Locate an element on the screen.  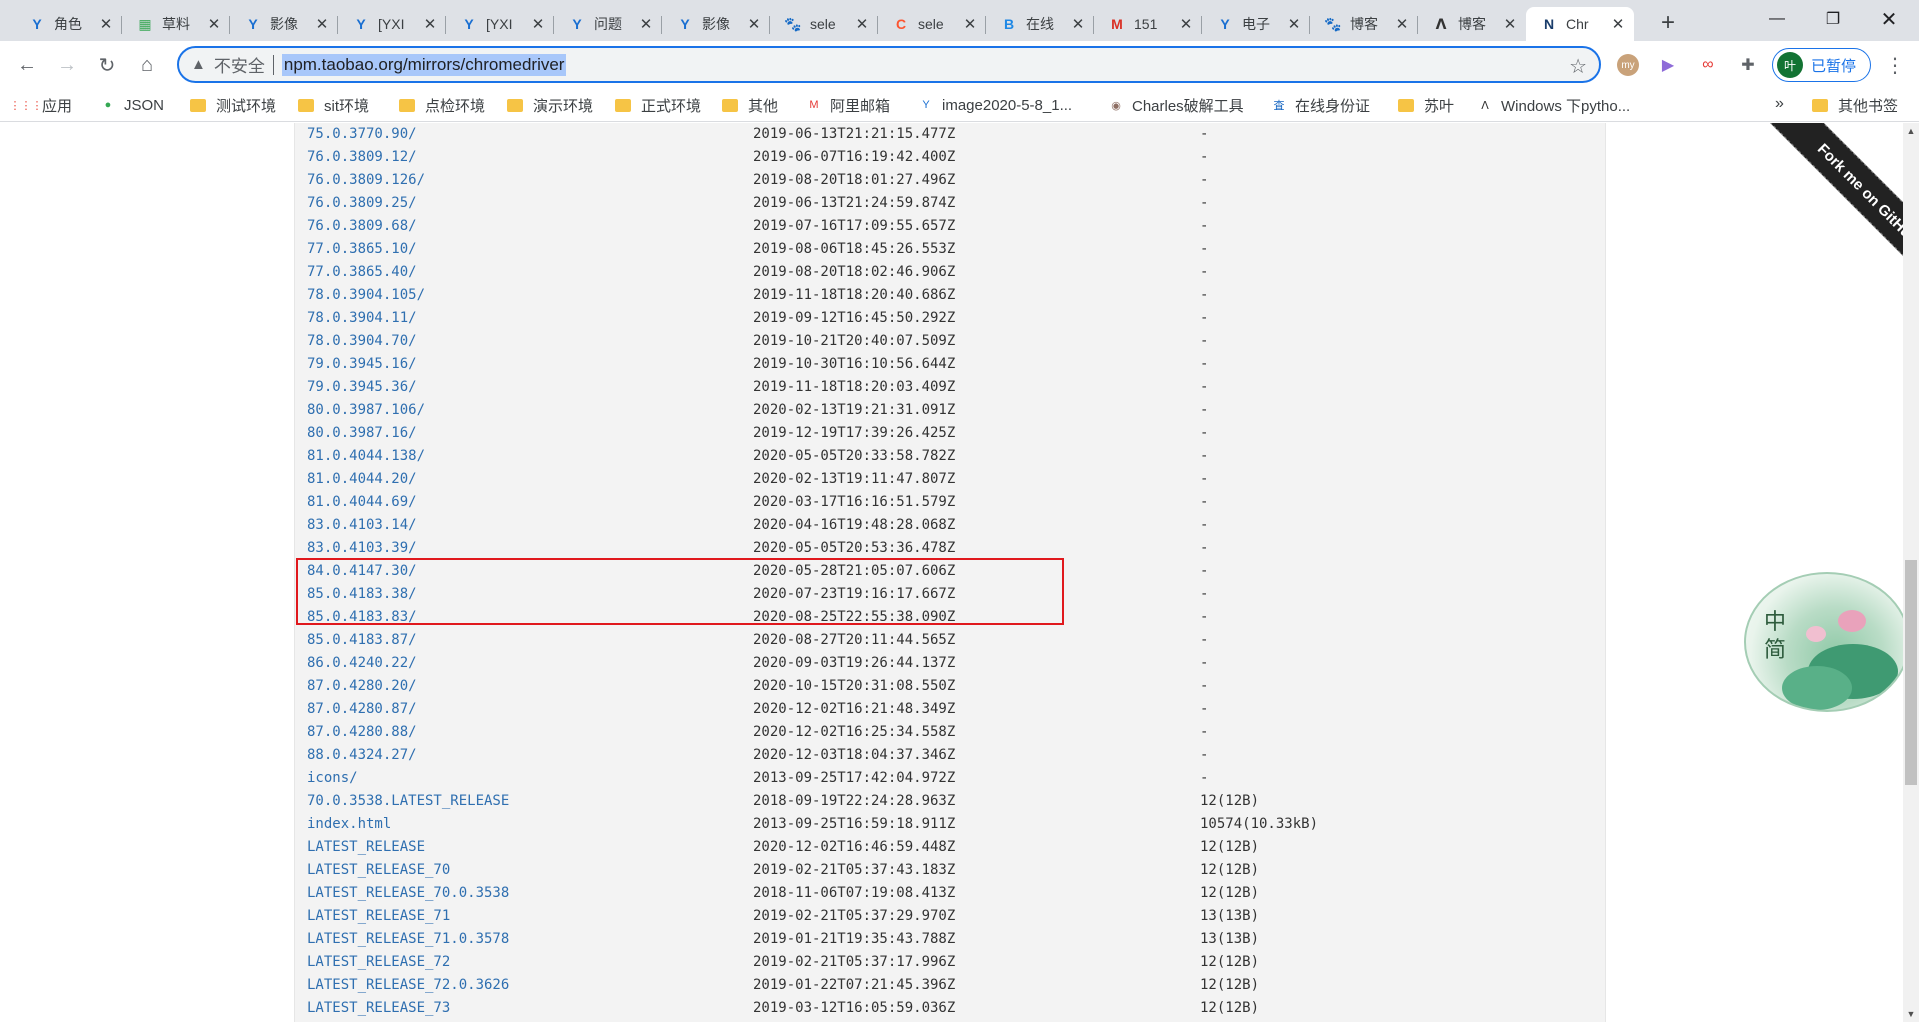
bookmarks-overflow-button: » is located at coordinates (1779, 104).